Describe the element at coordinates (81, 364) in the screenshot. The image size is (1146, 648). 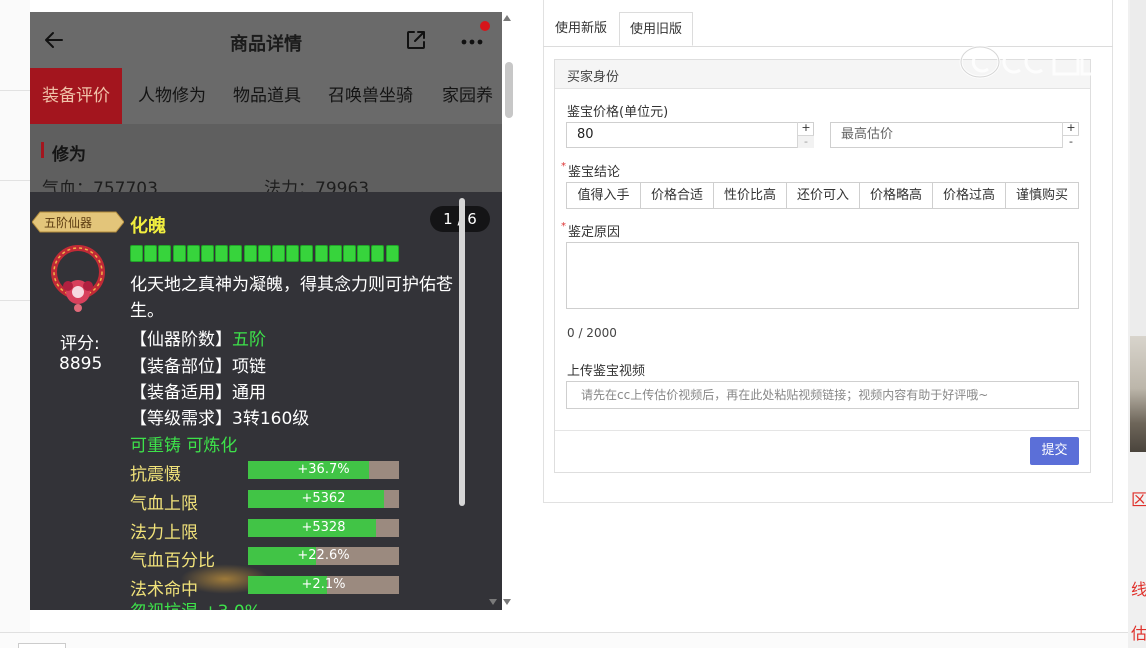
I see `score-value: 8895` at that location.